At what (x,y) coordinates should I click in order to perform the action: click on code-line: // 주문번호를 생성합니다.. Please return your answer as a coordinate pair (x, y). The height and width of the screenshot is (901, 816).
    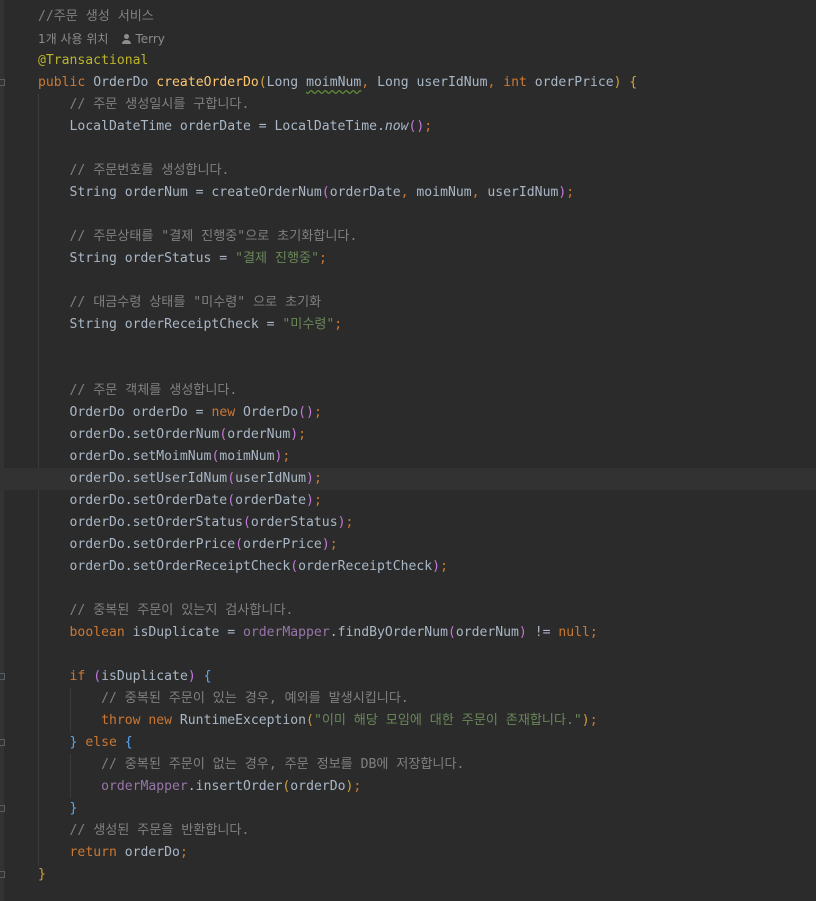
    Looking at the image, I should click on (427, 171).